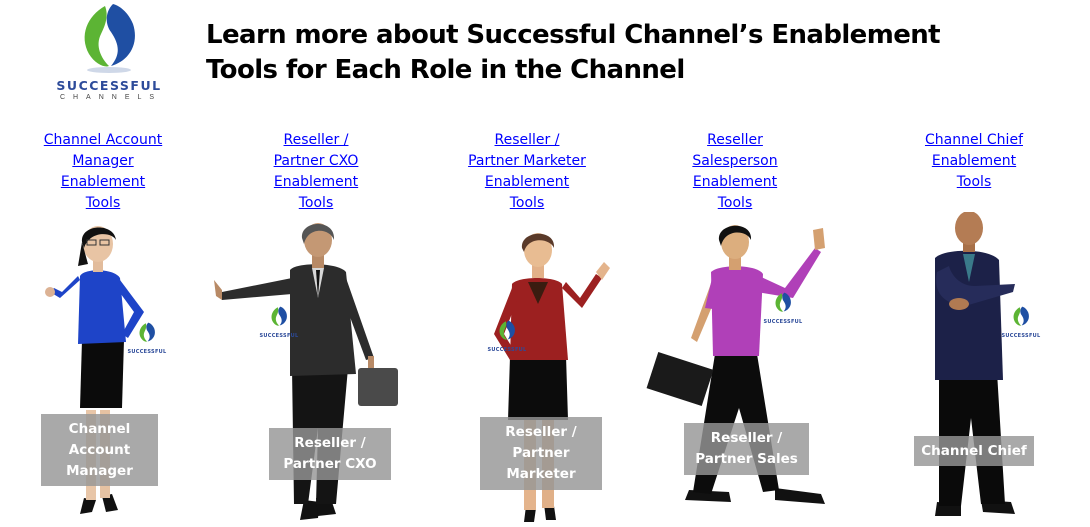  I want to click on caption-line: Partner, so click(541, 453).